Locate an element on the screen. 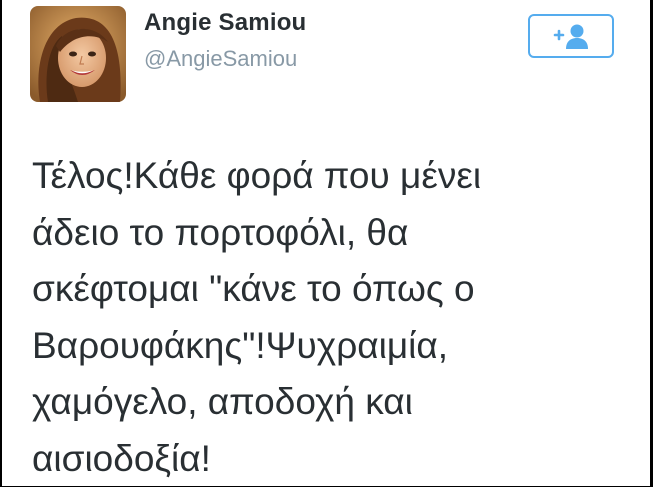  avatar is located at coordinates (78, 54).